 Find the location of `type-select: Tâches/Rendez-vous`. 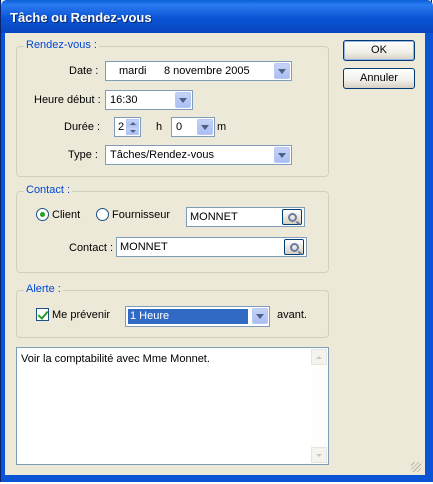

type-select: Tâches/Rendez-vous is located at coordinates (198, 155).